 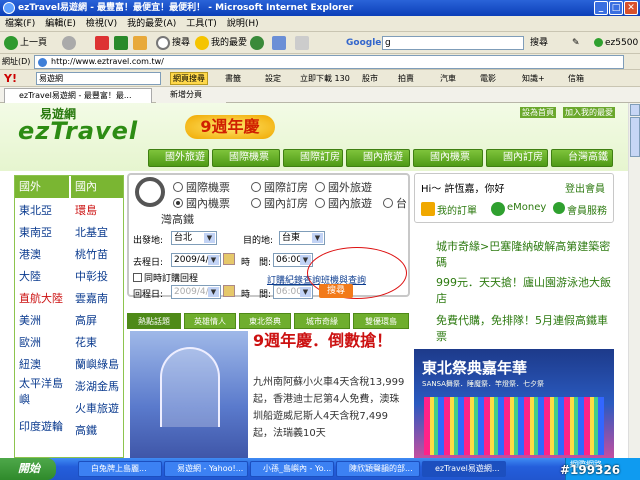 I want to click on auction-button: 拍賣, so click(x=406, y=78).